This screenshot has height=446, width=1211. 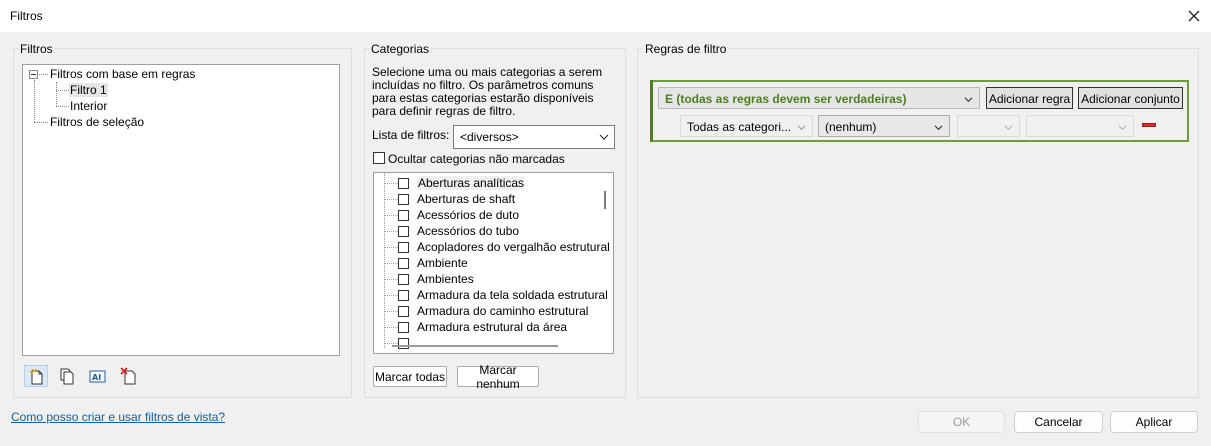 I want to click on ok-button: OK, so click(x=961, y=422).